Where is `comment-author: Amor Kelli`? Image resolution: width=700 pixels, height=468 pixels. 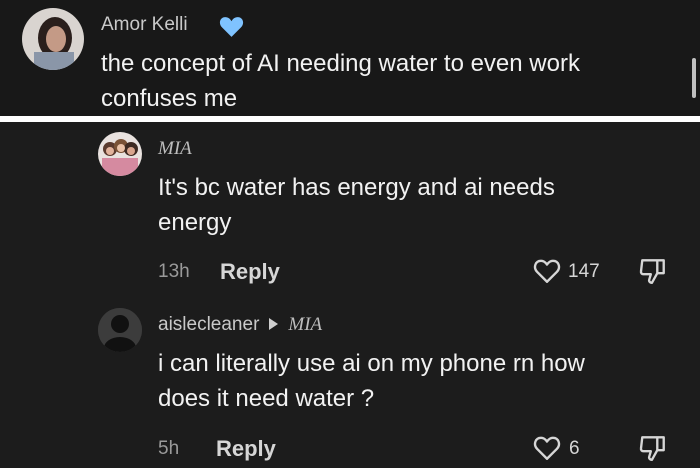 comment-author: Amor Kelli is located at coordinates (172, 25).